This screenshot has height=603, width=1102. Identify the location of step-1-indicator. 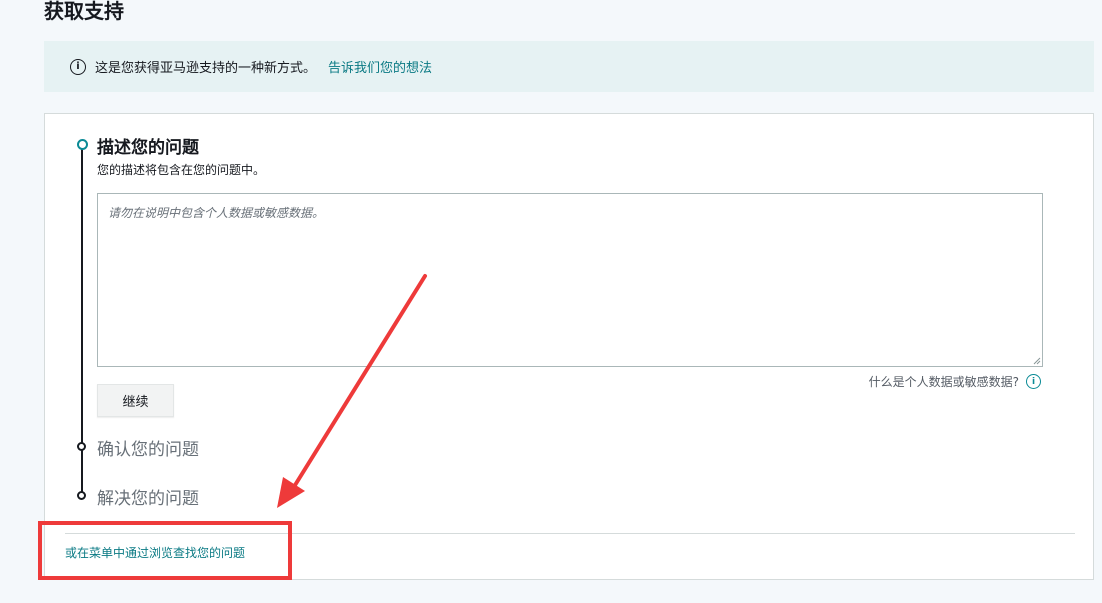
(82, 144).